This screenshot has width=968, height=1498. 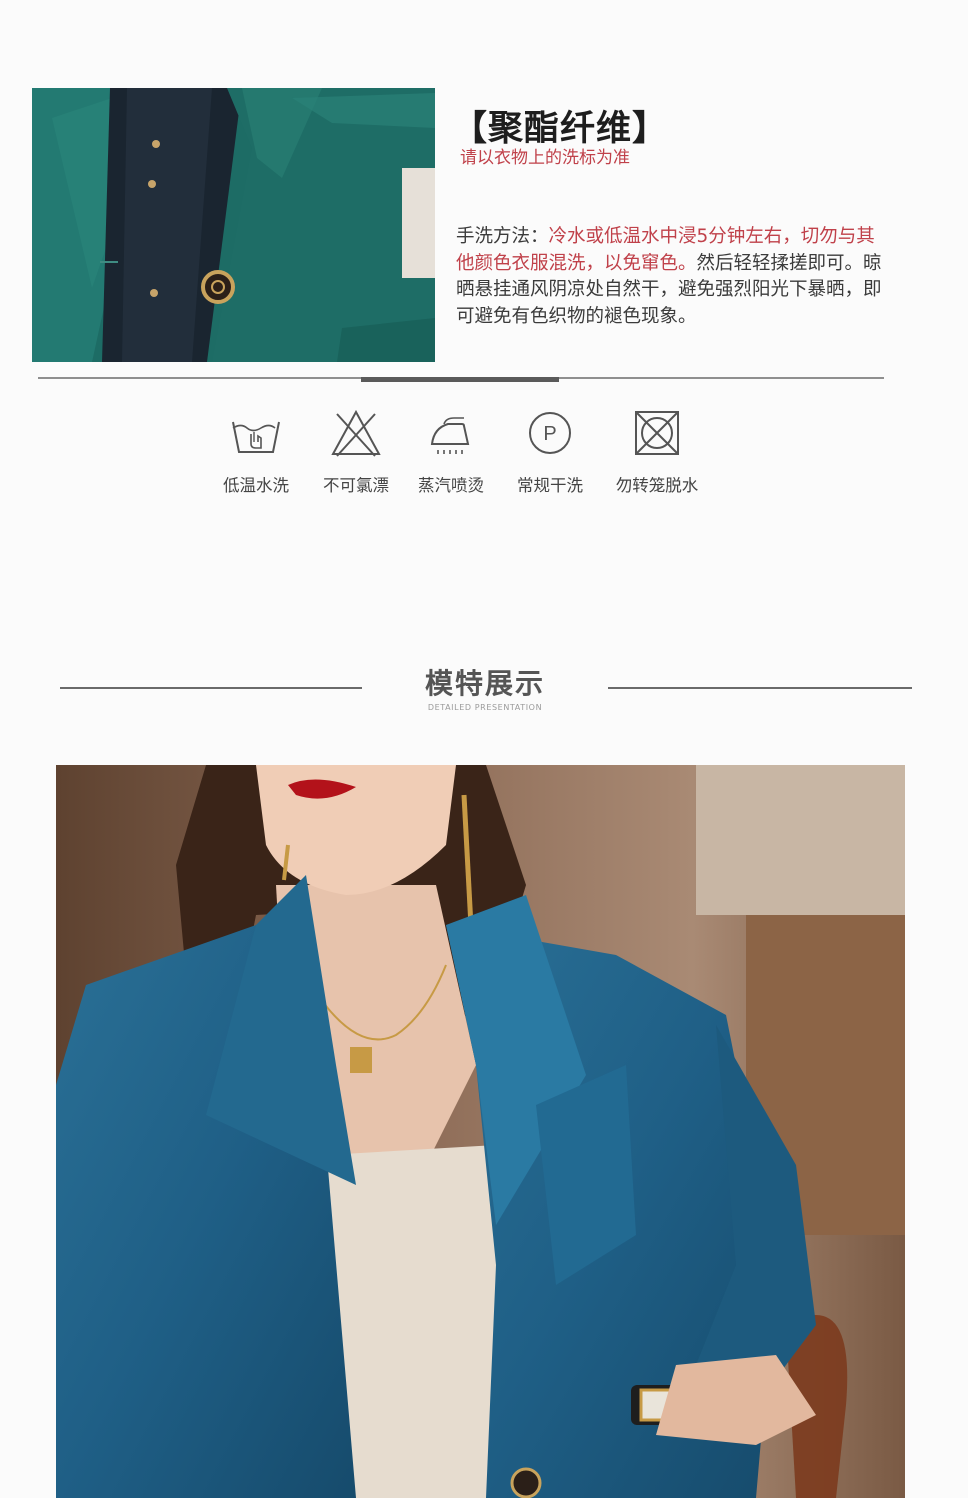 I want to click on section-title: 模特展示, so click(x=484, y=683).